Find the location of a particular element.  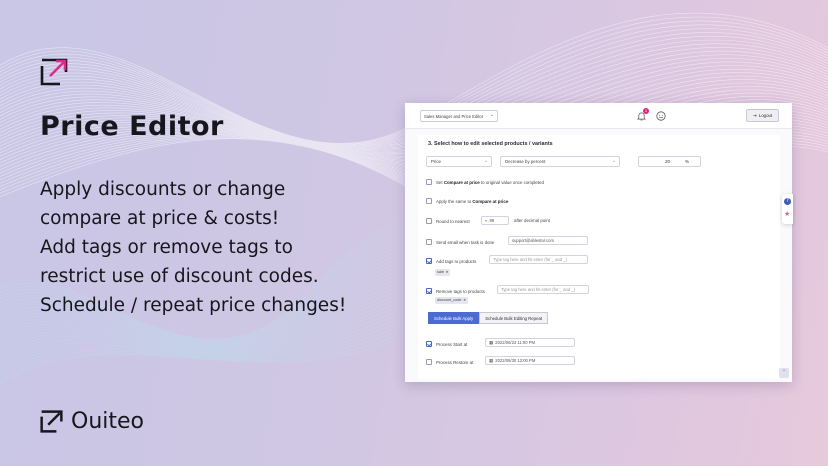

process-restore-label: Process Restore at is located at coordinates (455, 362).